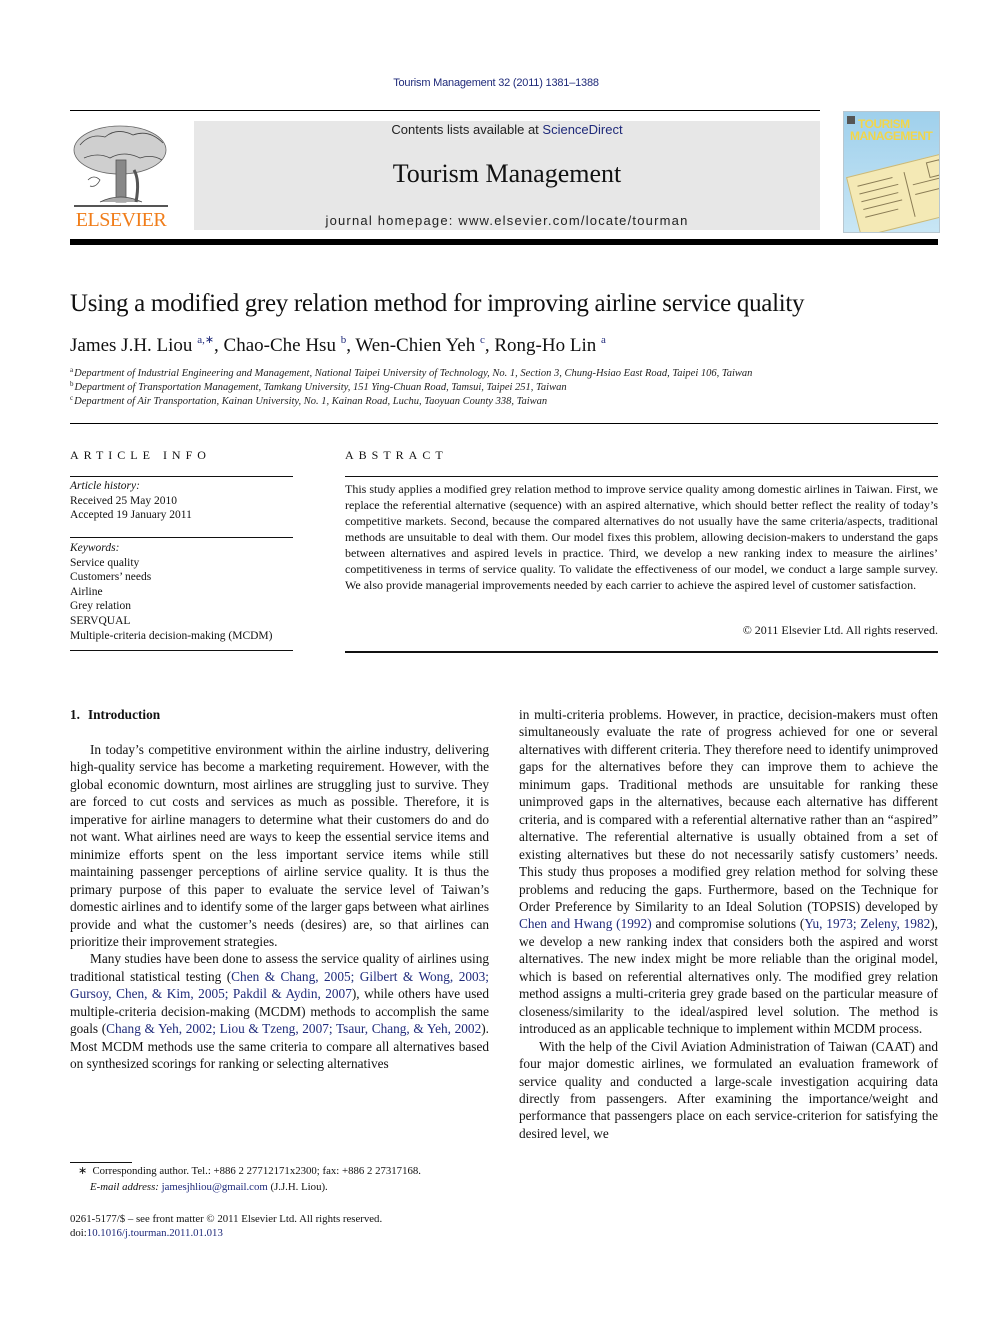 This screenshot has width=992, height=1323. What do you see at coordinates (280, 345) in the screenshot?
I see `author-name: Chao-Che Hsu` at bounding box center [280, 345].